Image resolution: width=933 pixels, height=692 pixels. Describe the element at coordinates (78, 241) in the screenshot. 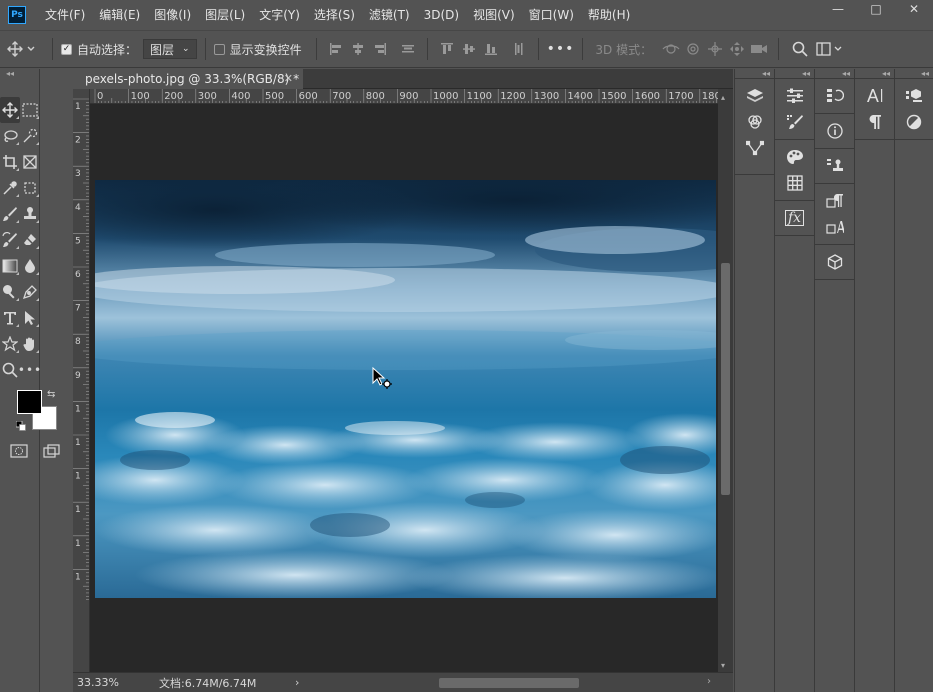

I see `ruler-tick-label: 5` at that location.